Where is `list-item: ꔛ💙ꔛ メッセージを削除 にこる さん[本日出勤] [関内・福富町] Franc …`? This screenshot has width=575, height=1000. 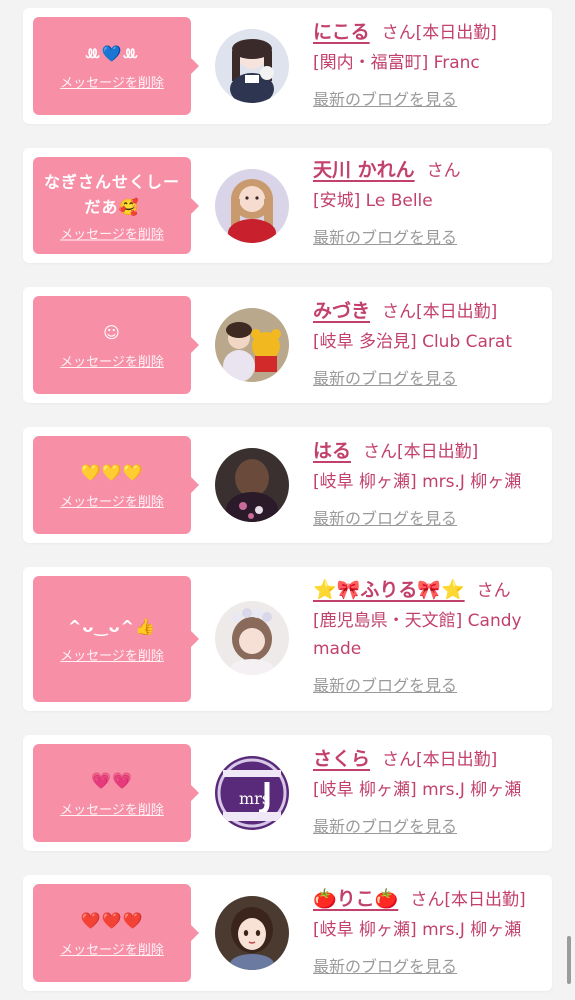
list-item: ꔛ💙ꔛ メッセージを削除 にこる さん[本日出勤] [関内・福富町] Franc … is located at coordinates (287, 66).